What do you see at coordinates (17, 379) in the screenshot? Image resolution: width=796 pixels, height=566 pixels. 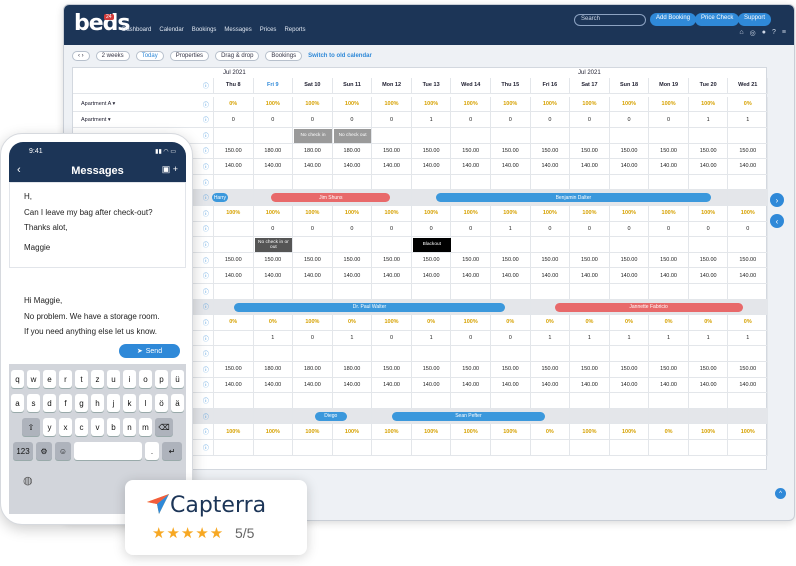 I see `key-q: q` at bounding box center [17, 379].